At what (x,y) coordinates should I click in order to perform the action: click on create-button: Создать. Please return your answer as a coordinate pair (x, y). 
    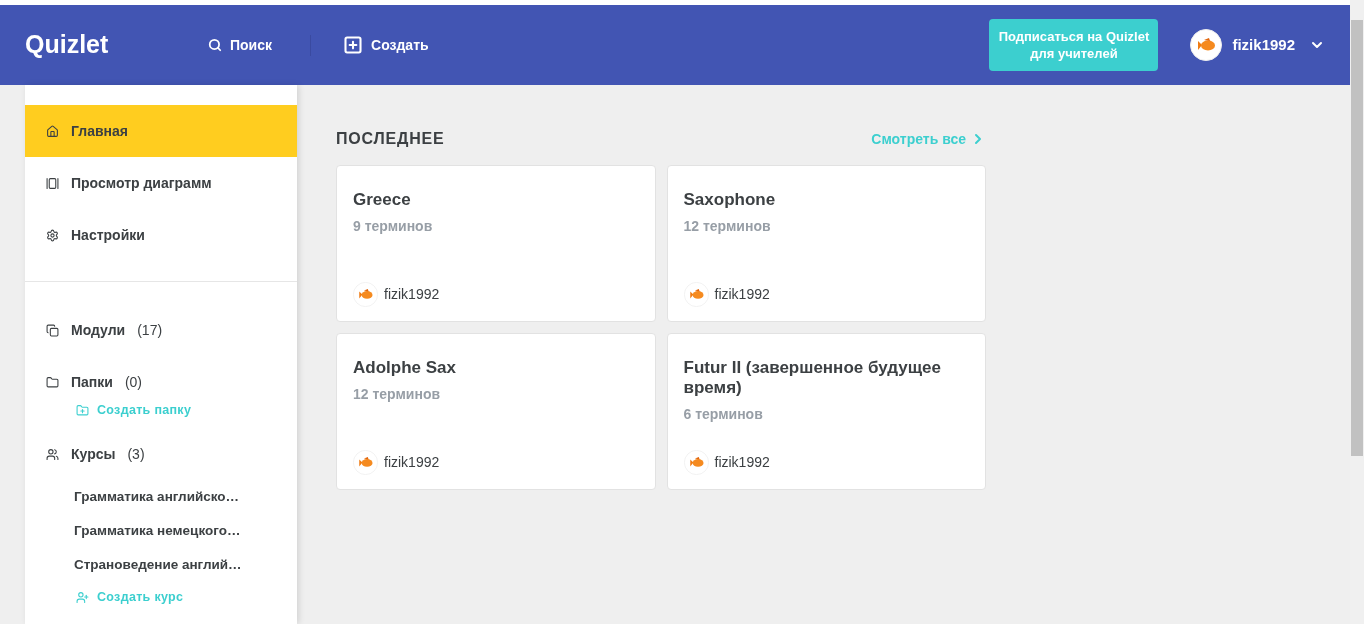
    Looking at the image, I should click on (386, 45).